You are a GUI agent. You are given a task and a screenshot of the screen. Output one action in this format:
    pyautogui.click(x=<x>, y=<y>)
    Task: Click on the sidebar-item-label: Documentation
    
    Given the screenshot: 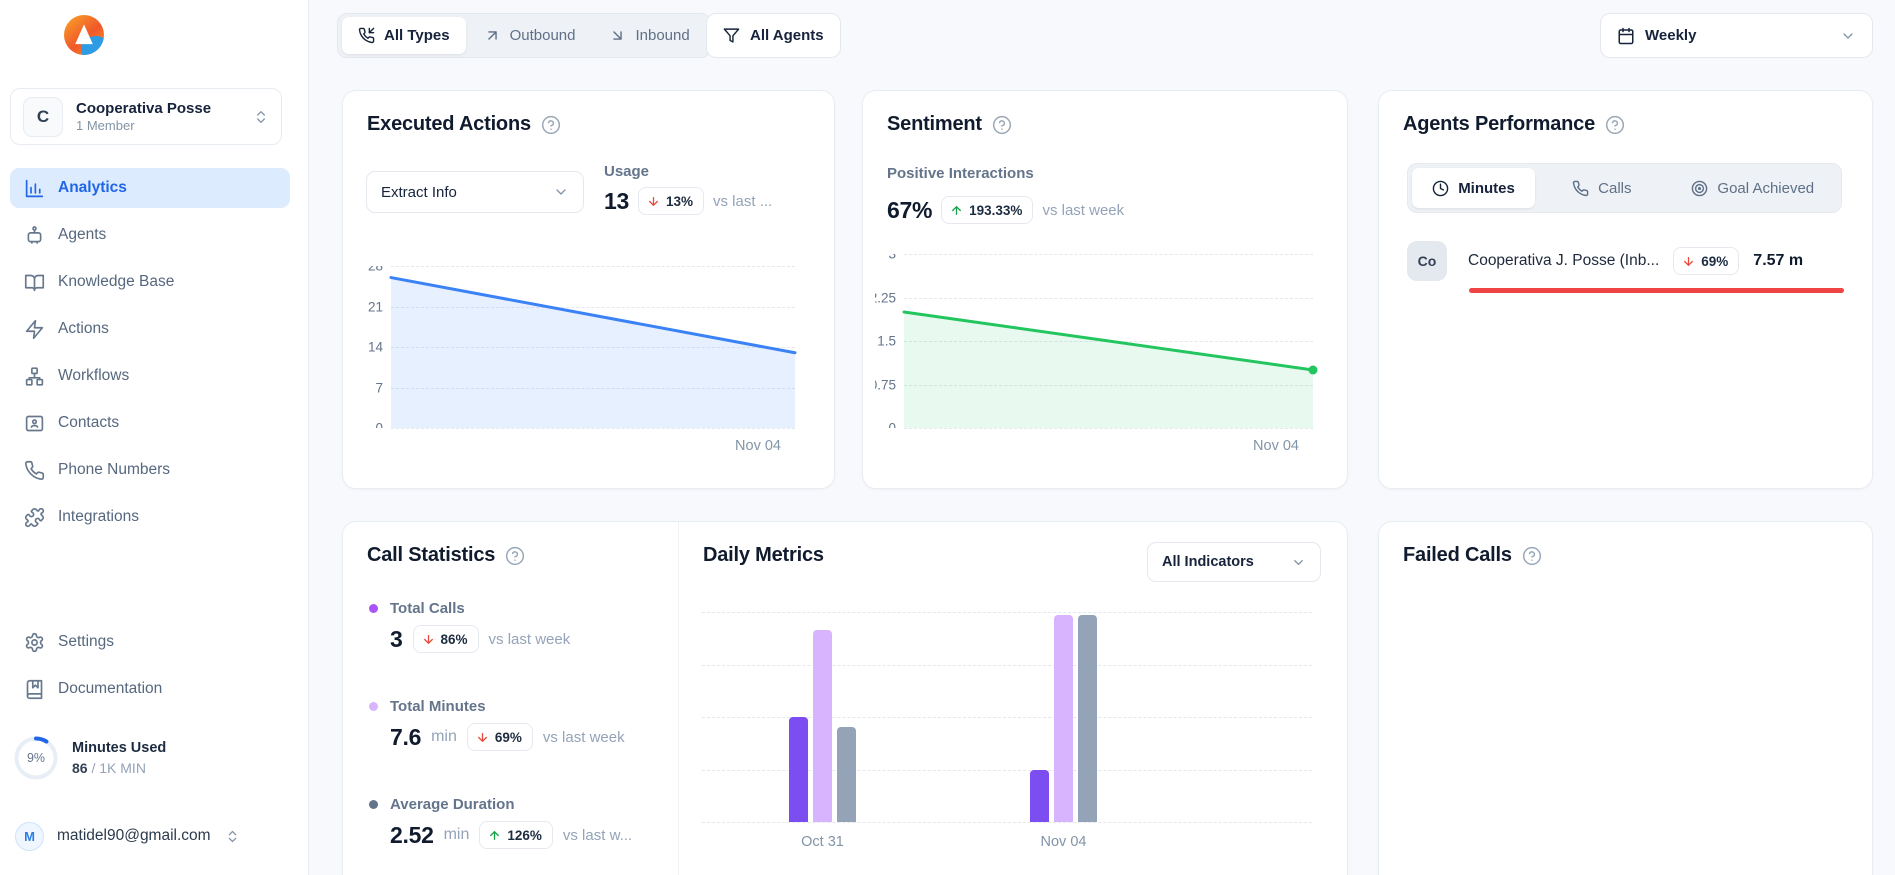 What is the action you would take?
    pyautogui.click(x=110, y=688)
    